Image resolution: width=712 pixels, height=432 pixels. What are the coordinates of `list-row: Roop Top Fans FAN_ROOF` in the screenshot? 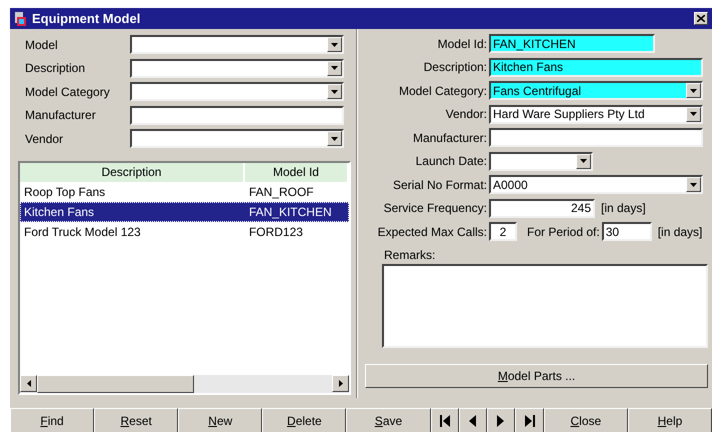 It's located at (184, 192).